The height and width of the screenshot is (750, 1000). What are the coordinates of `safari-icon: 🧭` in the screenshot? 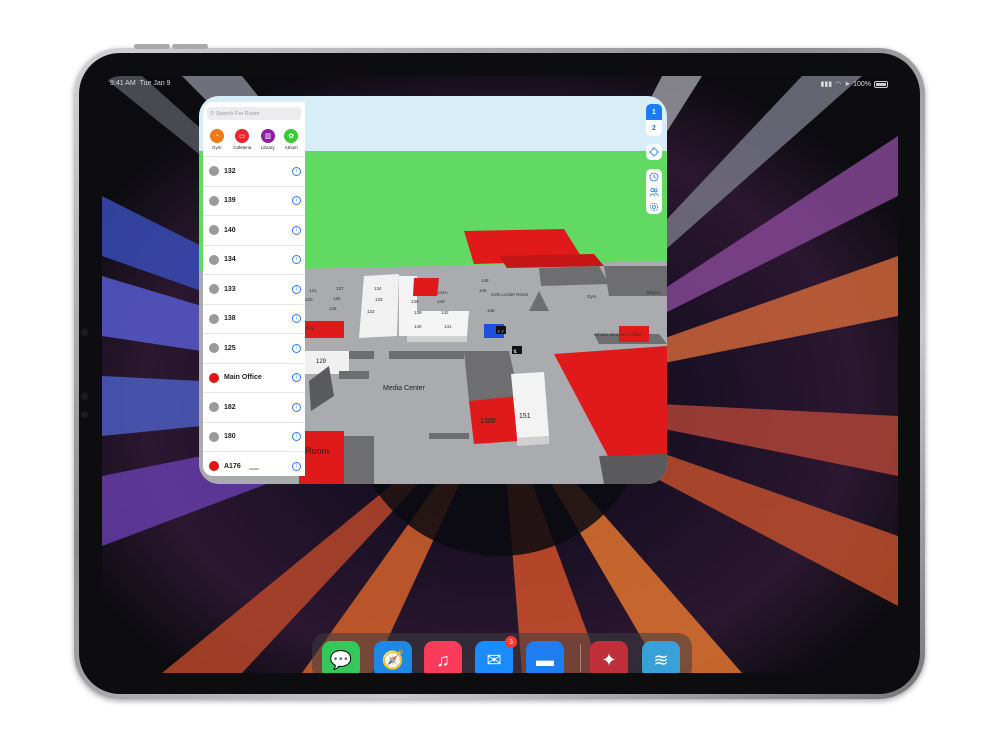 It's located at (393, 659).